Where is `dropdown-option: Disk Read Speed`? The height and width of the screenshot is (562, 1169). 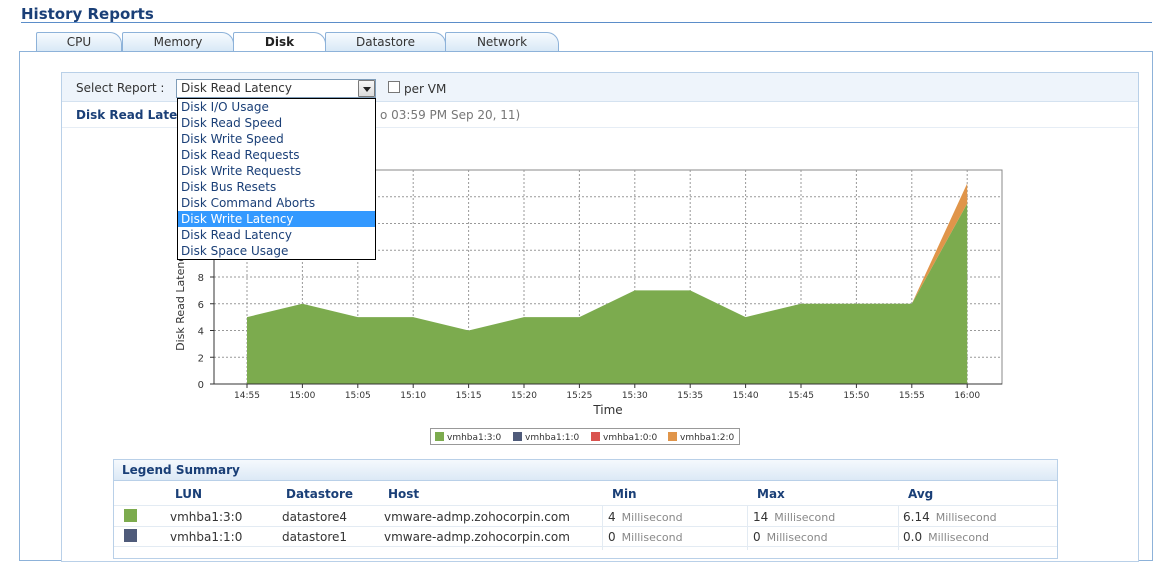
dropdown-option: Disk Read Speed is located at coordinates (276, 123).